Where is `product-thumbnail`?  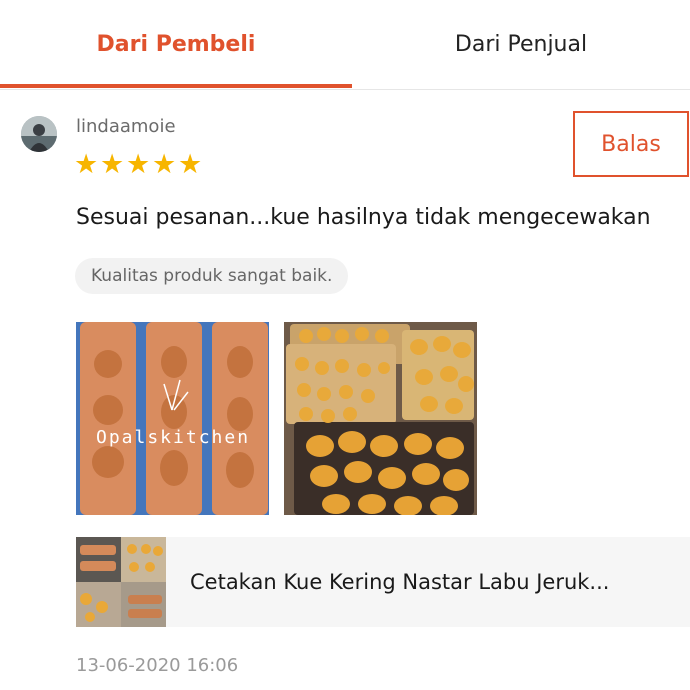 product-thumbnail is located at coordinates (121, 582).